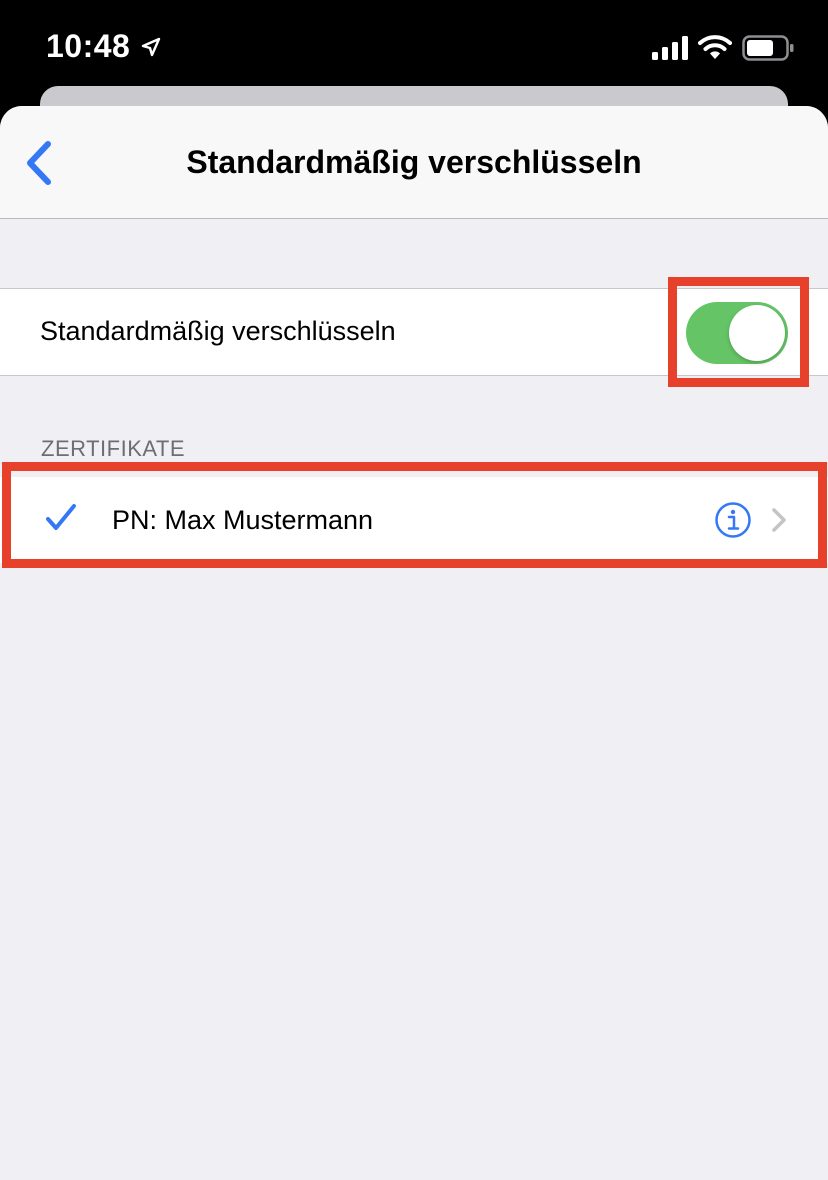 The height and width of the screenshot is (1180, 828). I want to click on certificates-section-header: ZERTIFIKATE, so click(113, 448).